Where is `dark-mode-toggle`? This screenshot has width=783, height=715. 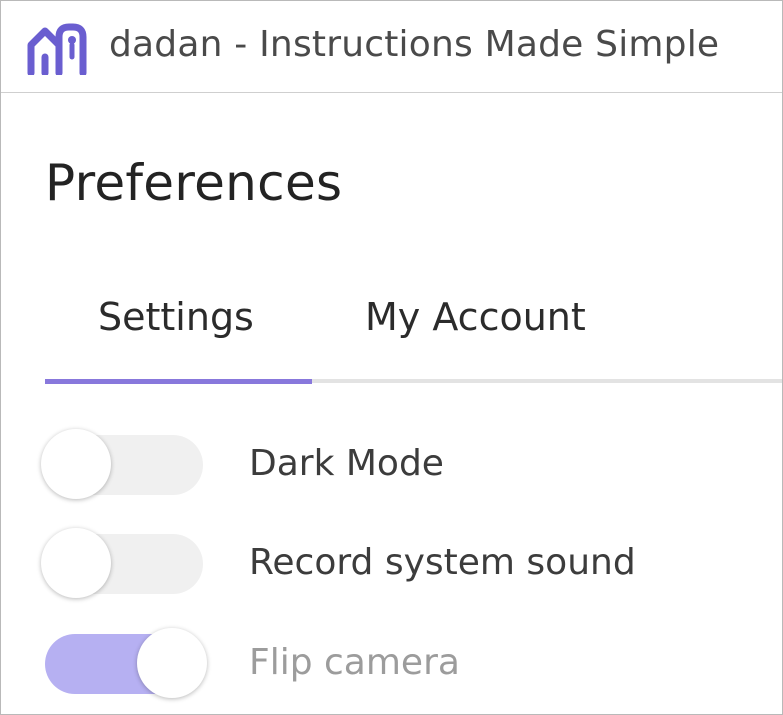 dark-mode-toggle is located at coordinates (124, 465).